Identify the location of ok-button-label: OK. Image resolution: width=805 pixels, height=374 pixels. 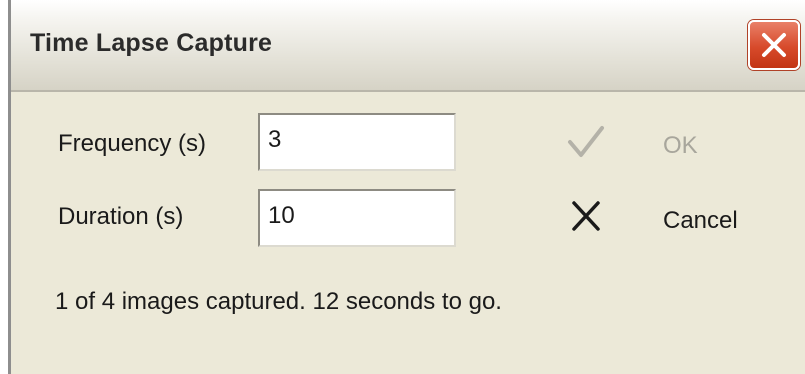
(680, 145).